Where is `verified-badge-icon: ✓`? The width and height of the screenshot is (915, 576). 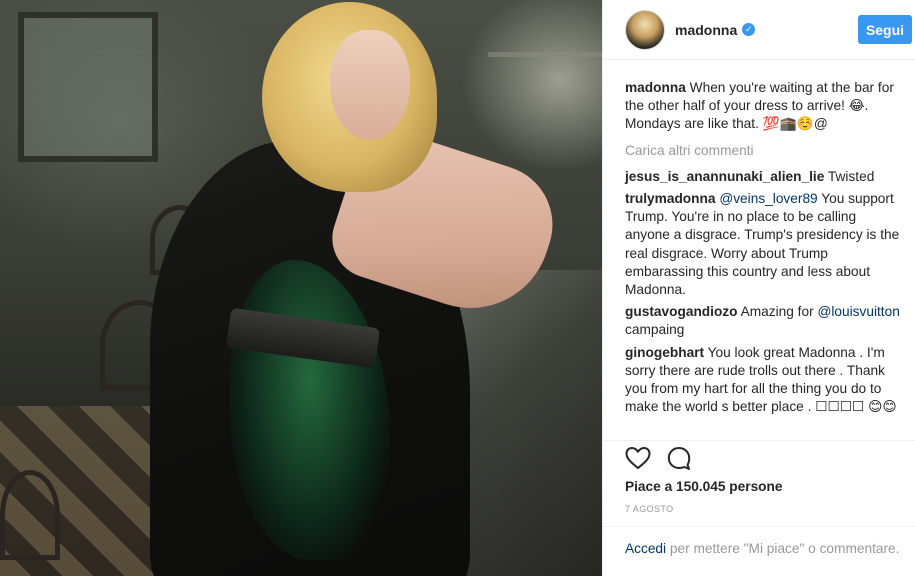
verified-badge-icon: ✓ is located at coordinates (749, 29).